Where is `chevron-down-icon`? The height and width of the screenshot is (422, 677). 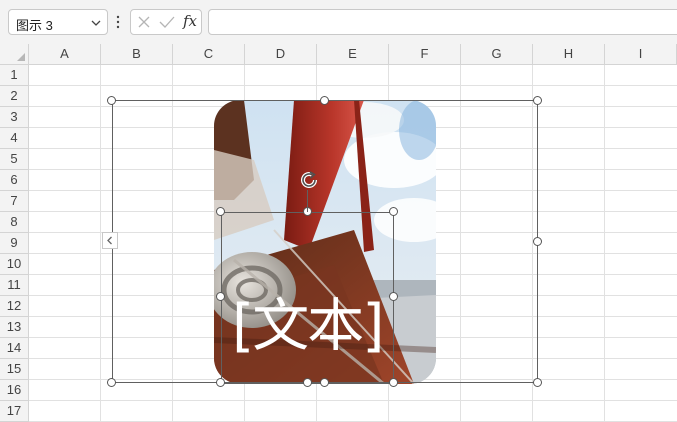 chevron-down-icon is located at coordinates (96, 23).